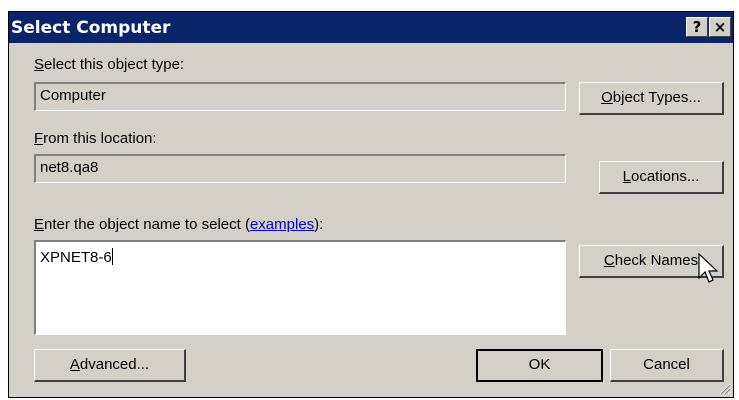 The image size is (739, 400). I want to click on location-field: net8.qa8, so click(300, 168).